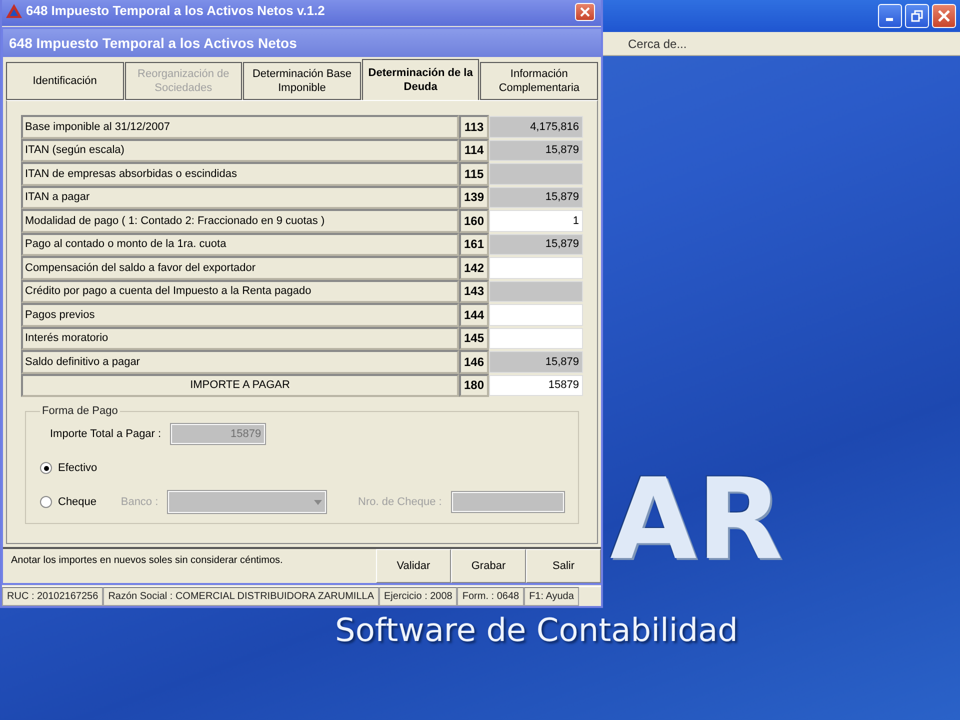 This screenshot has width=960, height=720. What do you see at coordinates (474, 291) in the screenshot?
I see `row-code: 143` at bounding box center [474, 291].